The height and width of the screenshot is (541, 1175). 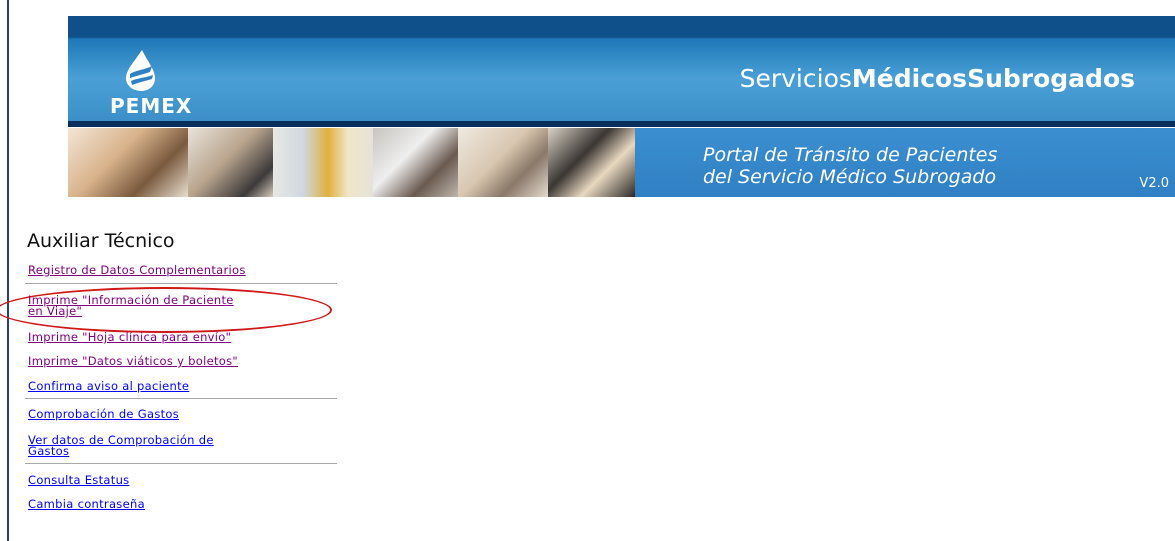 I want to click on portal-line-1: Portal de Tránsito de Pacientes, so click(x=850, y=155).